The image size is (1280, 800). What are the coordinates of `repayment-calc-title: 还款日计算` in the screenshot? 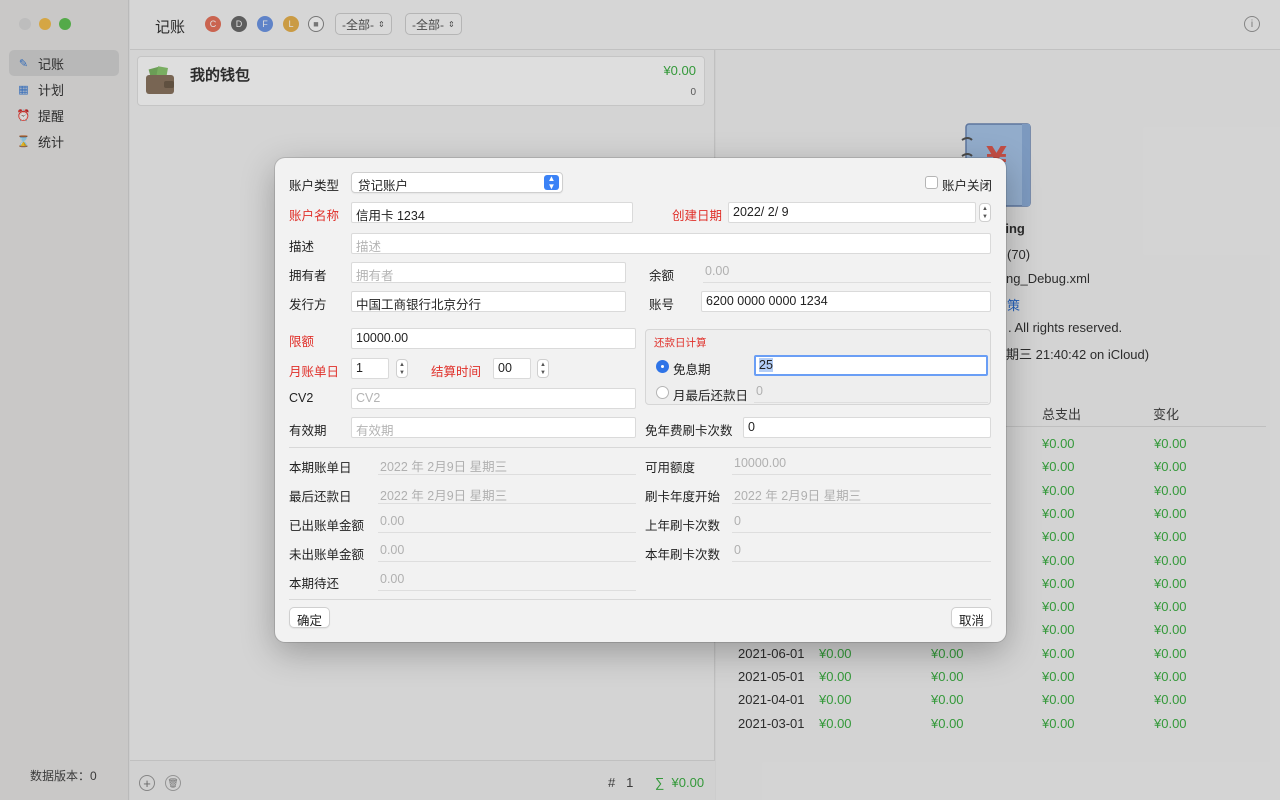 It's located at (680, 343).